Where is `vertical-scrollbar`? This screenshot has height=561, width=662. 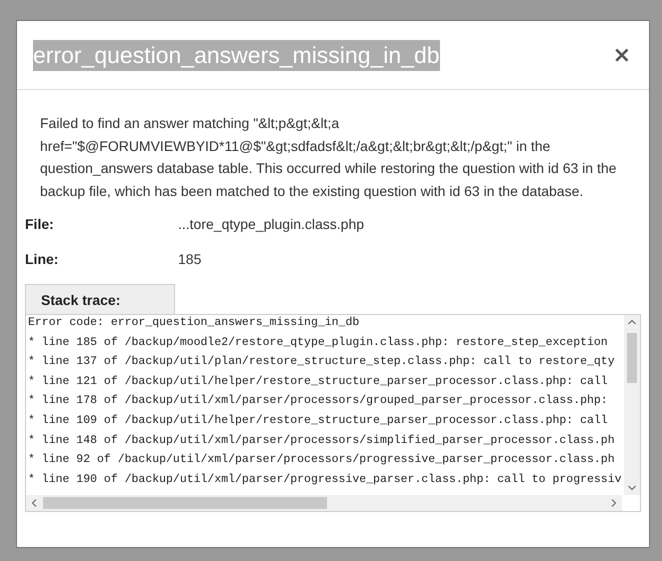
vertical-scrollbar is located at coordinates (632, 405).